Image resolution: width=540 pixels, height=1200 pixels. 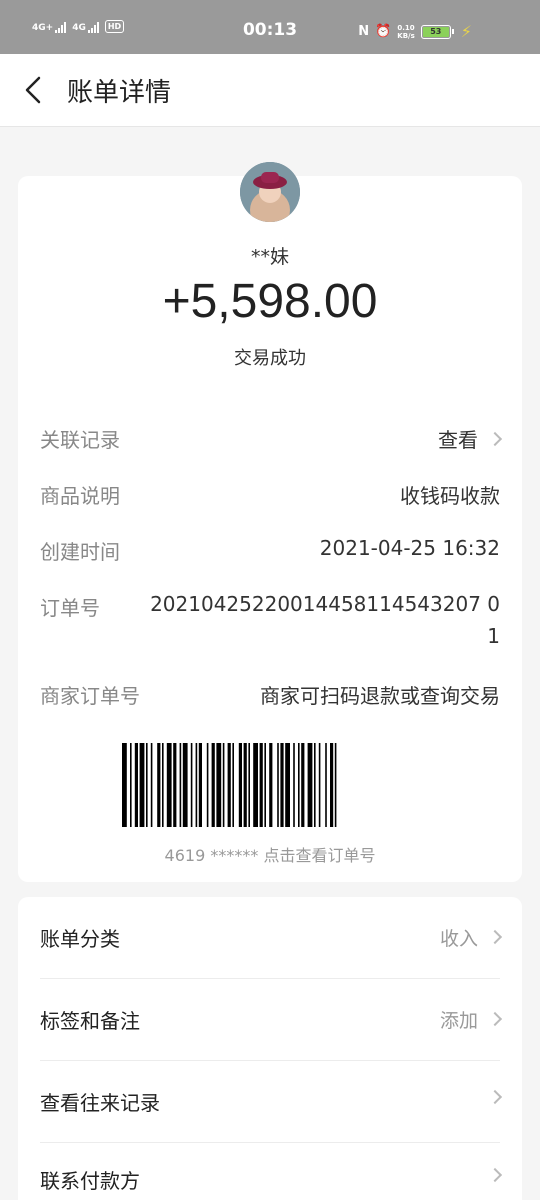 What do you see at coordinates (406, 35) in the screenshot?
I see `speed-unit: KB/s` at bounding box center [406, 35].